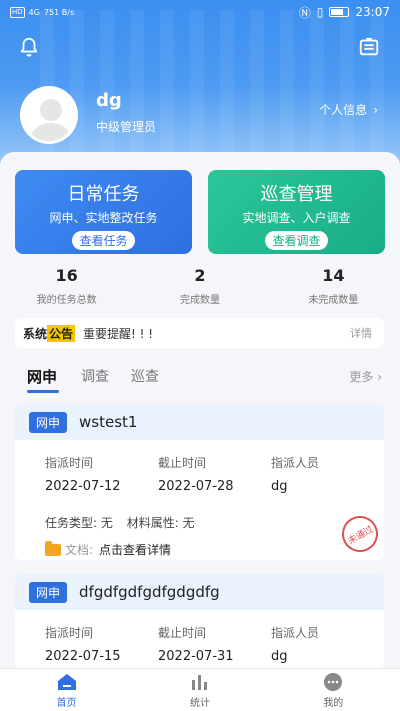 The height and width of the screenshot is (711, 400). I want to click on bell-icon, so click(29, 47).